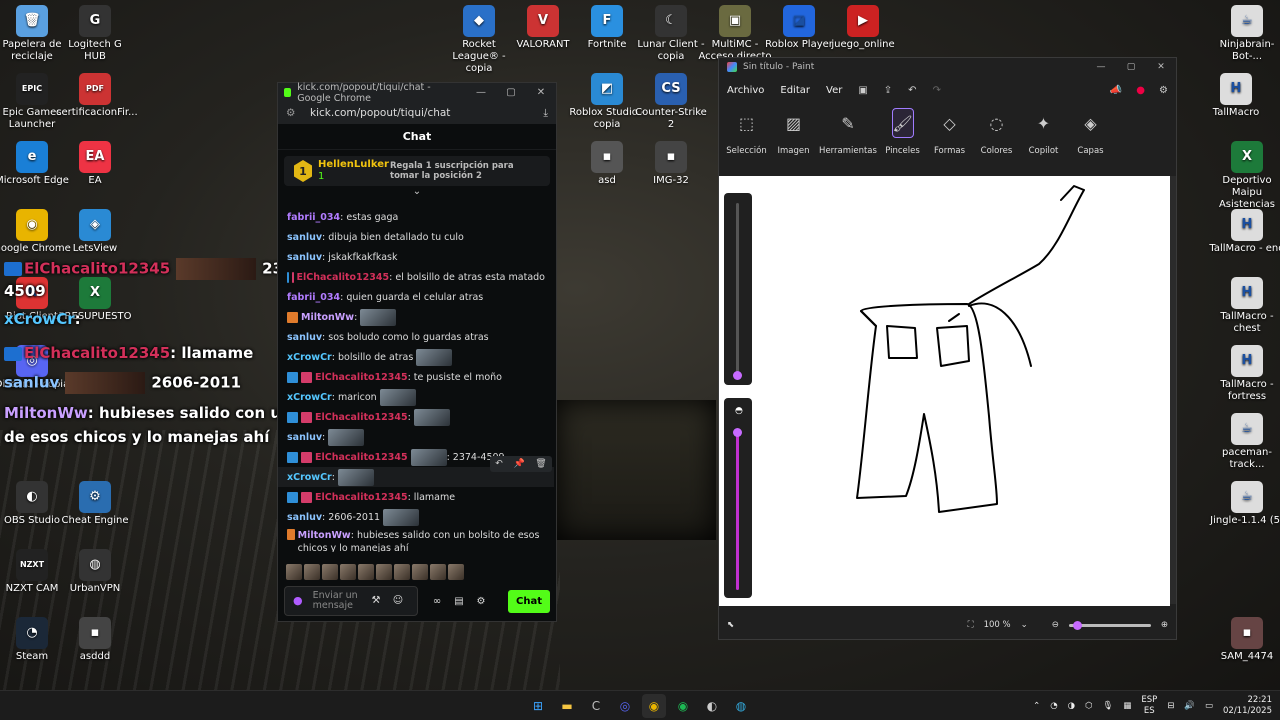  What do you see at coordinates (1149, 706) in the screenshot?
I see `language-indicator: ESP ES` at bounding box center [1149, 706].